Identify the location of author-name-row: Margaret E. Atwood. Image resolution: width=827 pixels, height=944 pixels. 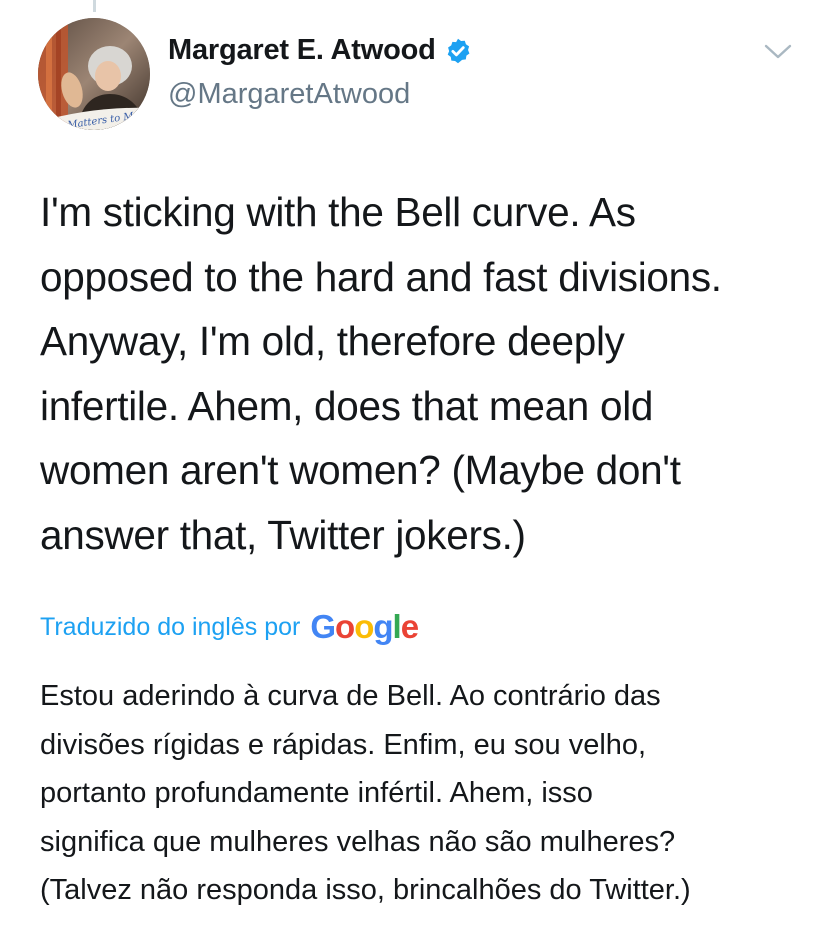
(320, 50).